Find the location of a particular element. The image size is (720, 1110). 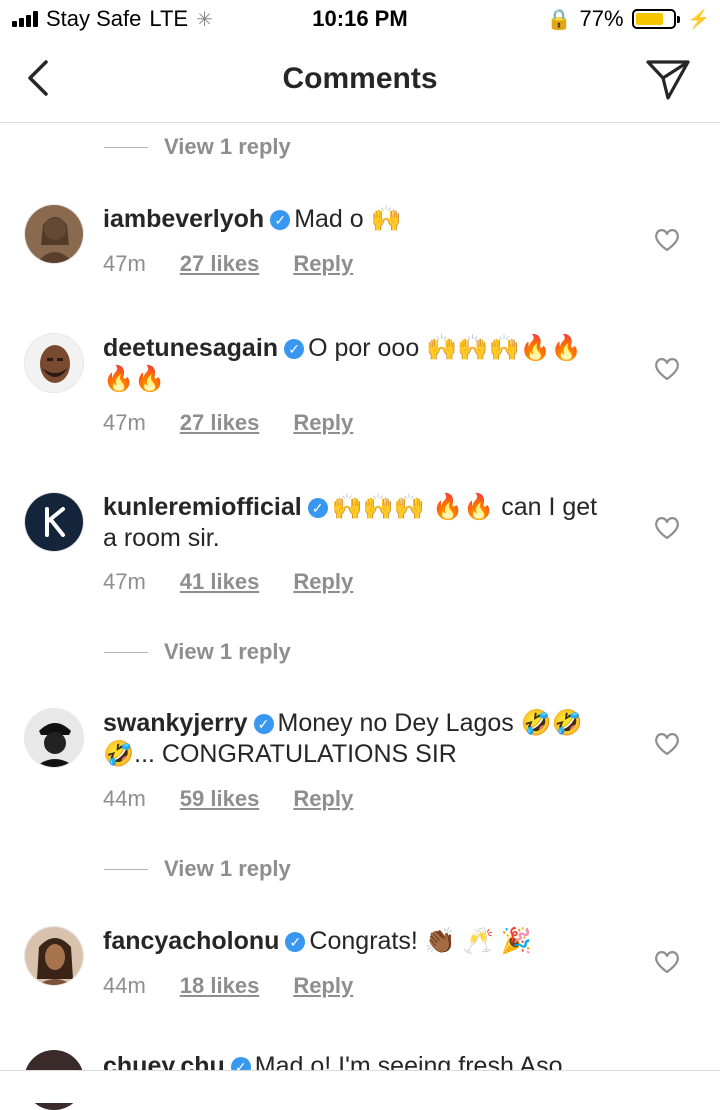

comment-username: iambeverlyoh is located at coordinates (183, 219).